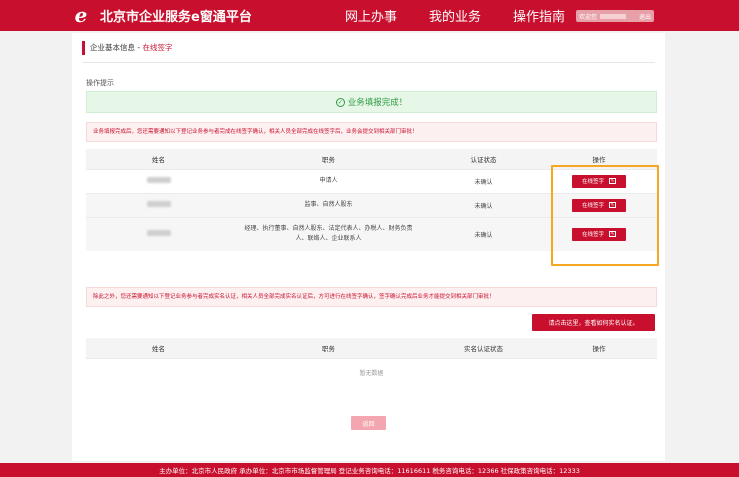  I want to click on logout-link: 退出, so click(645, 16).